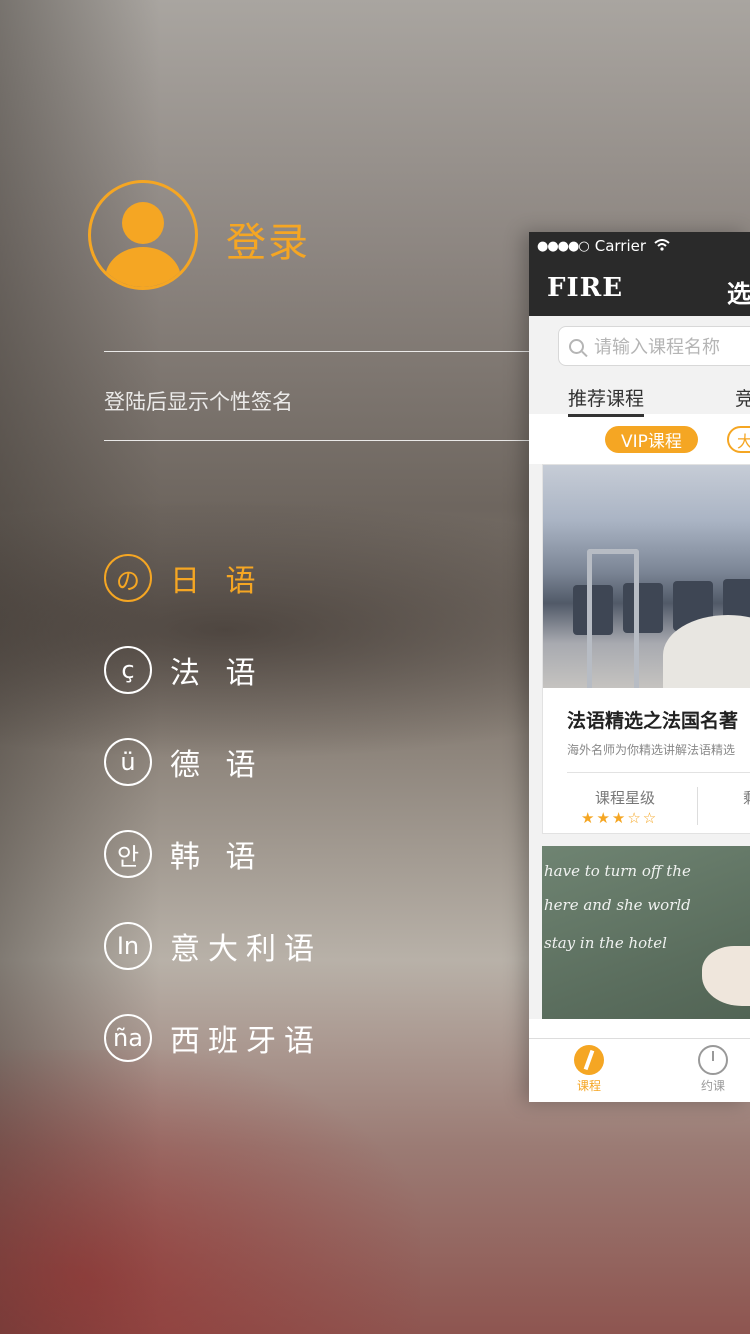 The image size is (750, 1334). What do you see at coordinates (726, 976) in the screenshot?
I see `hand-shape` at bounding box center [726, 976].